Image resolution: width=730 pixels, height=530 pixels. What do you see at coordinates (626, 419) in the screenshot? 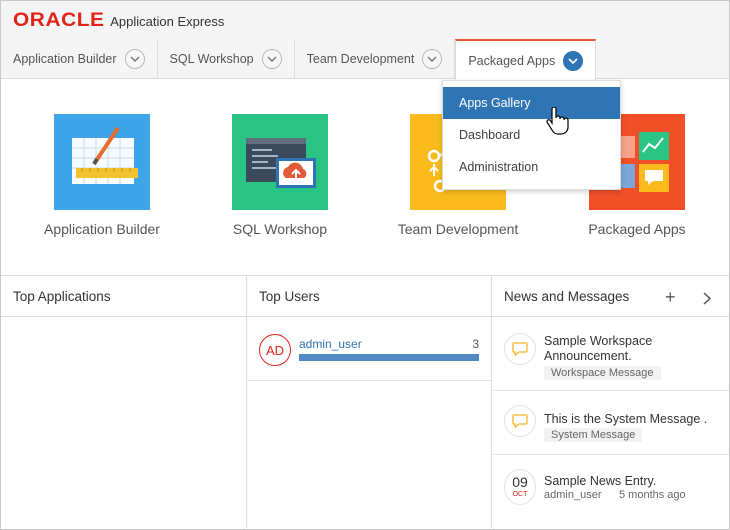
I see `news-title: This is the System Message .` at bounding box center [626, 419].